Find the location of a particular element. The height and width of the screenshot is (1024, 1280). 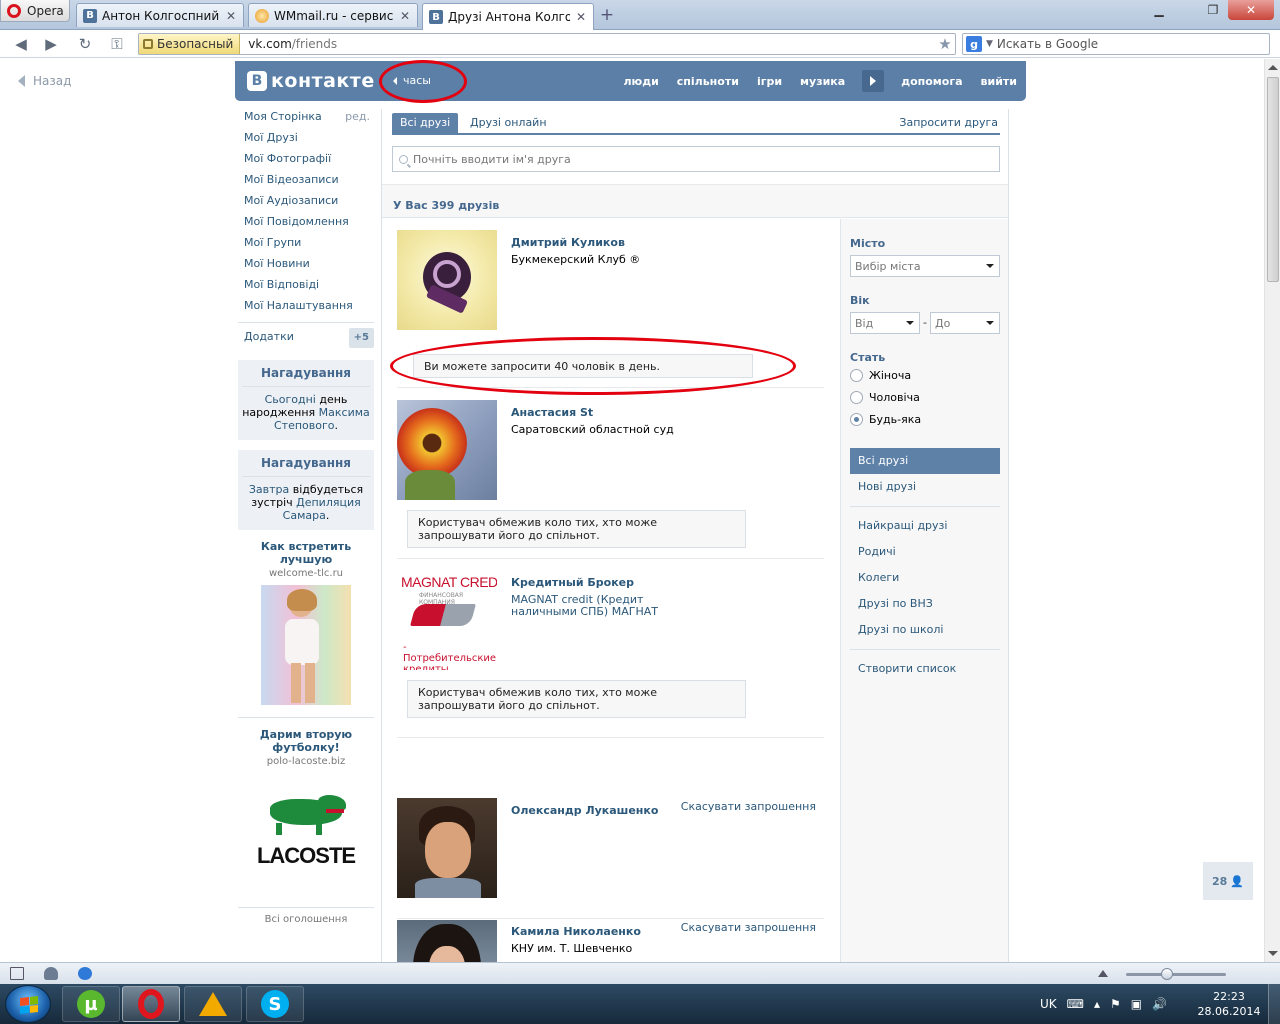

zoom-slider-knob is located at coordinates (1167, 974).